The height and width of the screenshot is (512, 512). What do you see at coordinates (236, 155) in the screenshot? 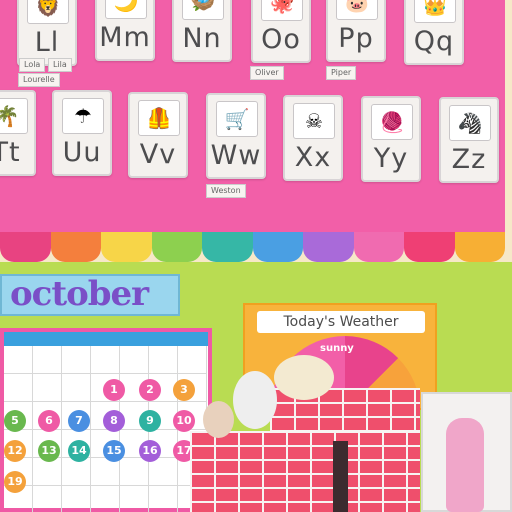
I see `letter-label: Ww` at bounding box center [236, 155].